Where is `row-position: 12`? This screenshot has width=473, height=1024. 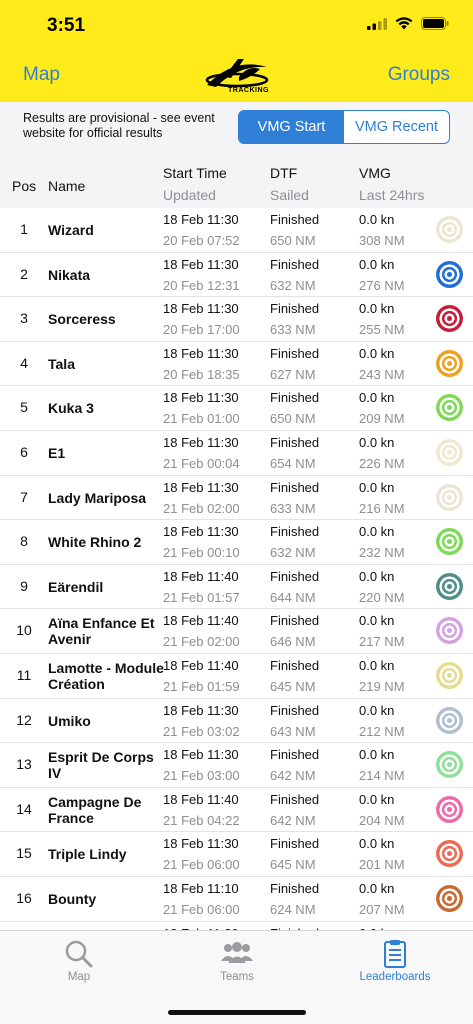 row-position: 12 is located at coordinates (24, 719).